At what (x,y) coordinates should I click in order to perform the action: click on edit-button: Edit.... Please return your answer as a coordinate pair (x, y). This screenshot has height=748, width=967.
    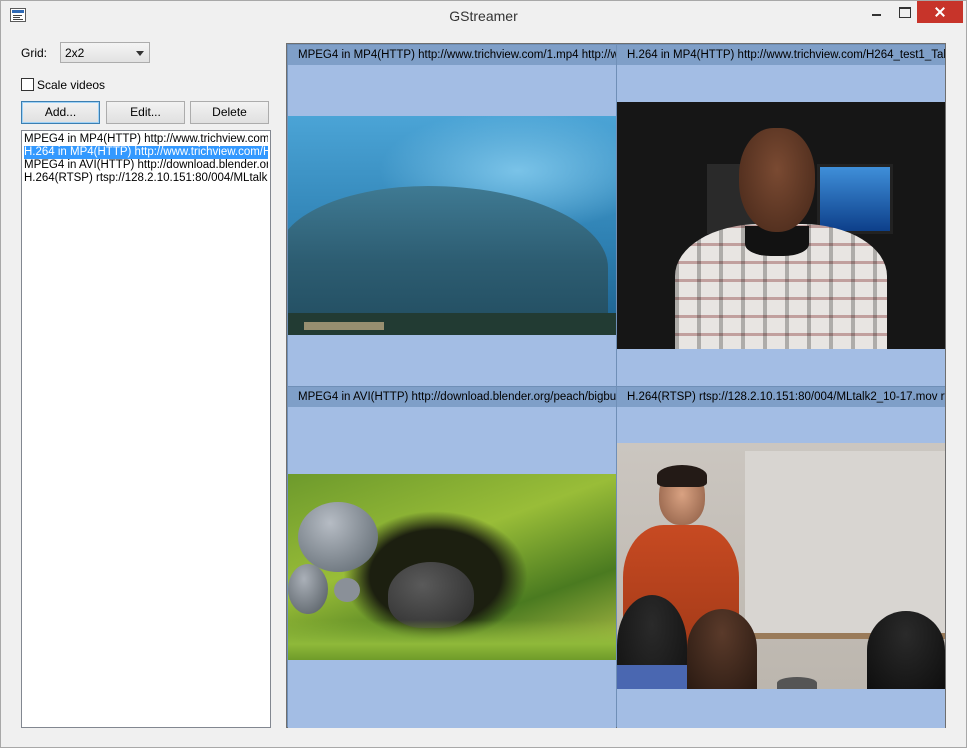
    Looking at the image, I should click on (145, 112).